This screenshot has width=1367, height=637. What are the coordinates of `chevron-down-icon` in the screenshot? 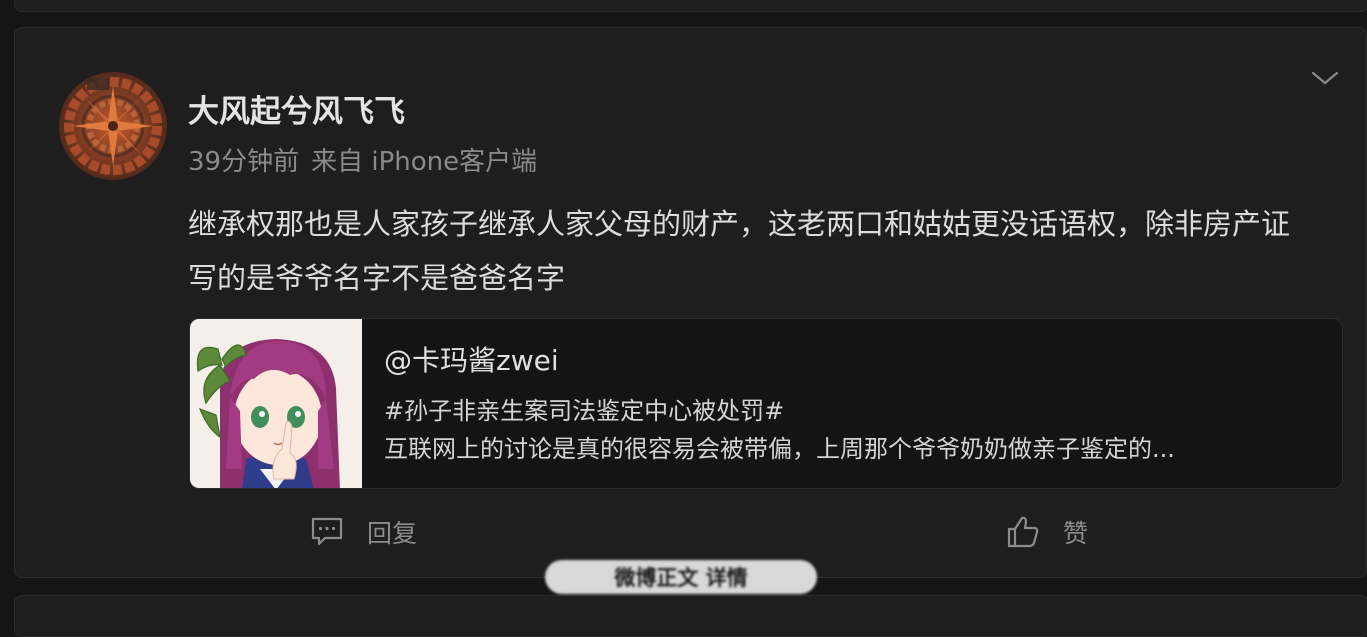 It's located at (1325, 78).